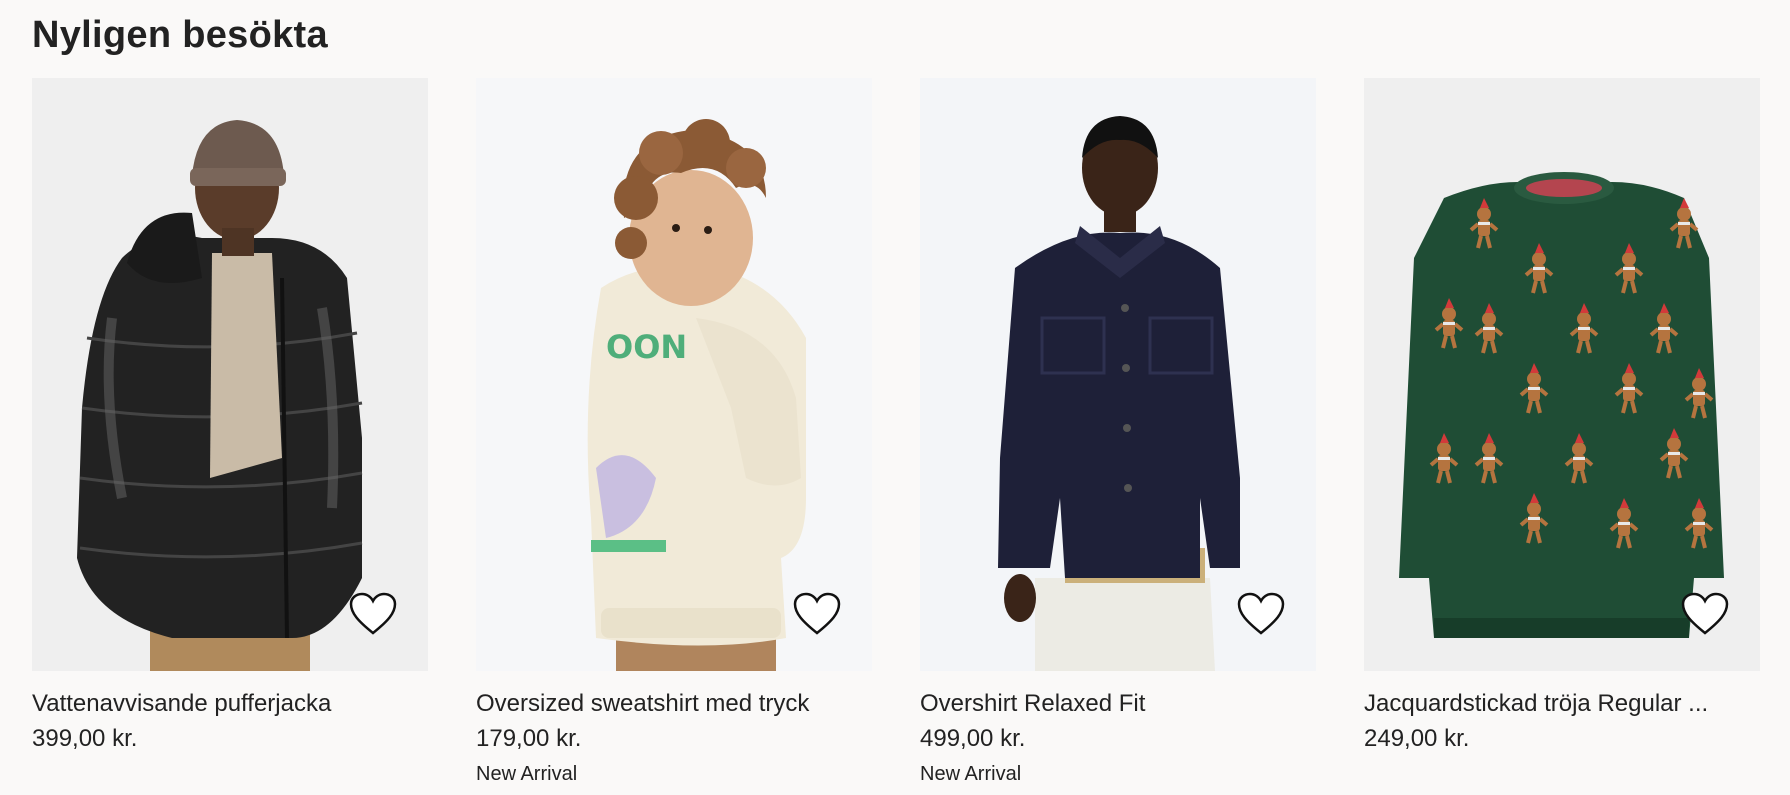 This screenshot has width=1790, height=795. What do you see at coordinates (674, 704) in the screenshot?
I see `product-name: Oversized sweatshirt med tryck` at bounding box center [674, 704].